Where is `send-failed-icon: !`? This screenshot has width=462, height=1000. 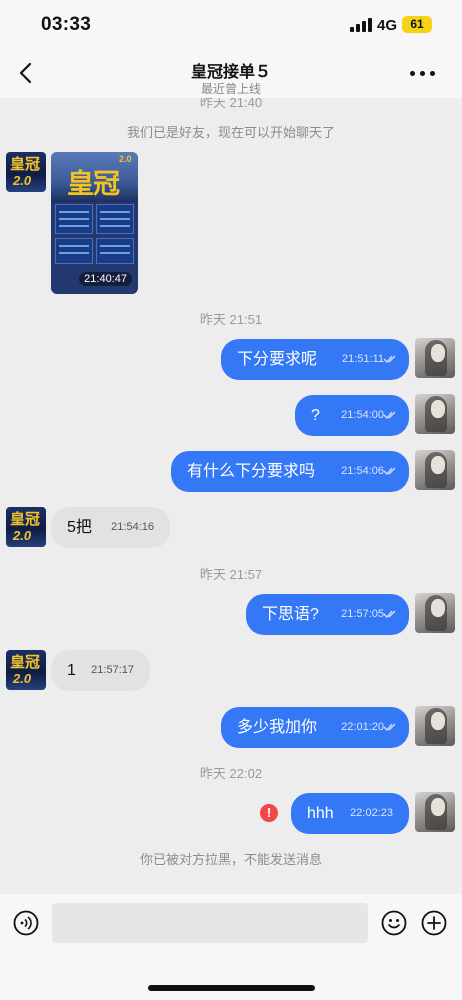 send-failed-icon: ! is located at coordinates (269, 813).